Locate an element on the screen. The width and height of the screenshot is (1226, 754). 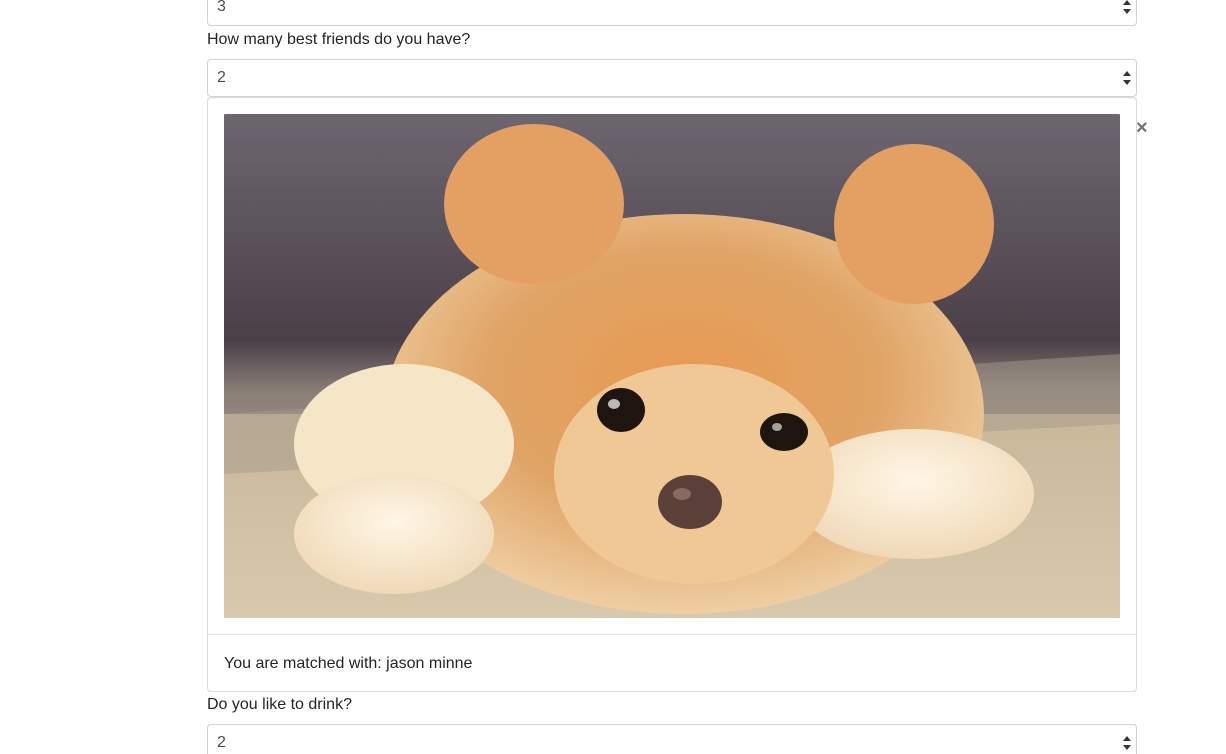
match-result-text: You are matched with: jason minne is located at coordinates (348, 663).